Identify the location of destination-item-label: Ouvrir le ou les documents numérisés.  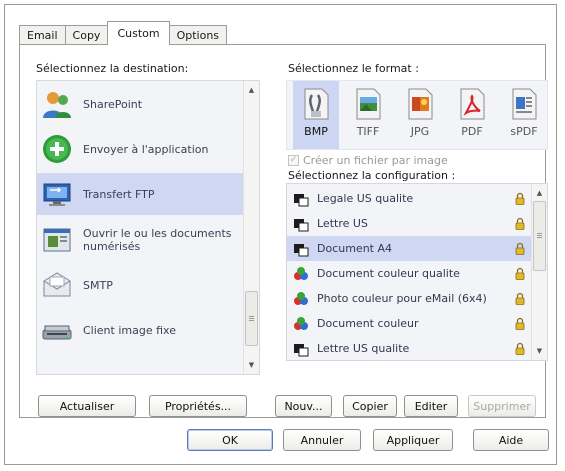
(157, 240).